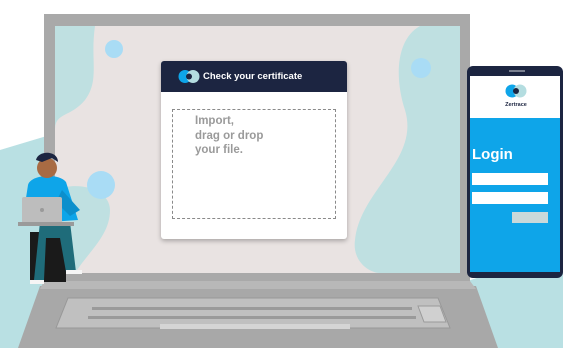 The height and width of the screenshot is (348, 563). What do you see at coordinates (255, 326) in the screenshot?
I see `spacebar` at bounding box center [255, 326].